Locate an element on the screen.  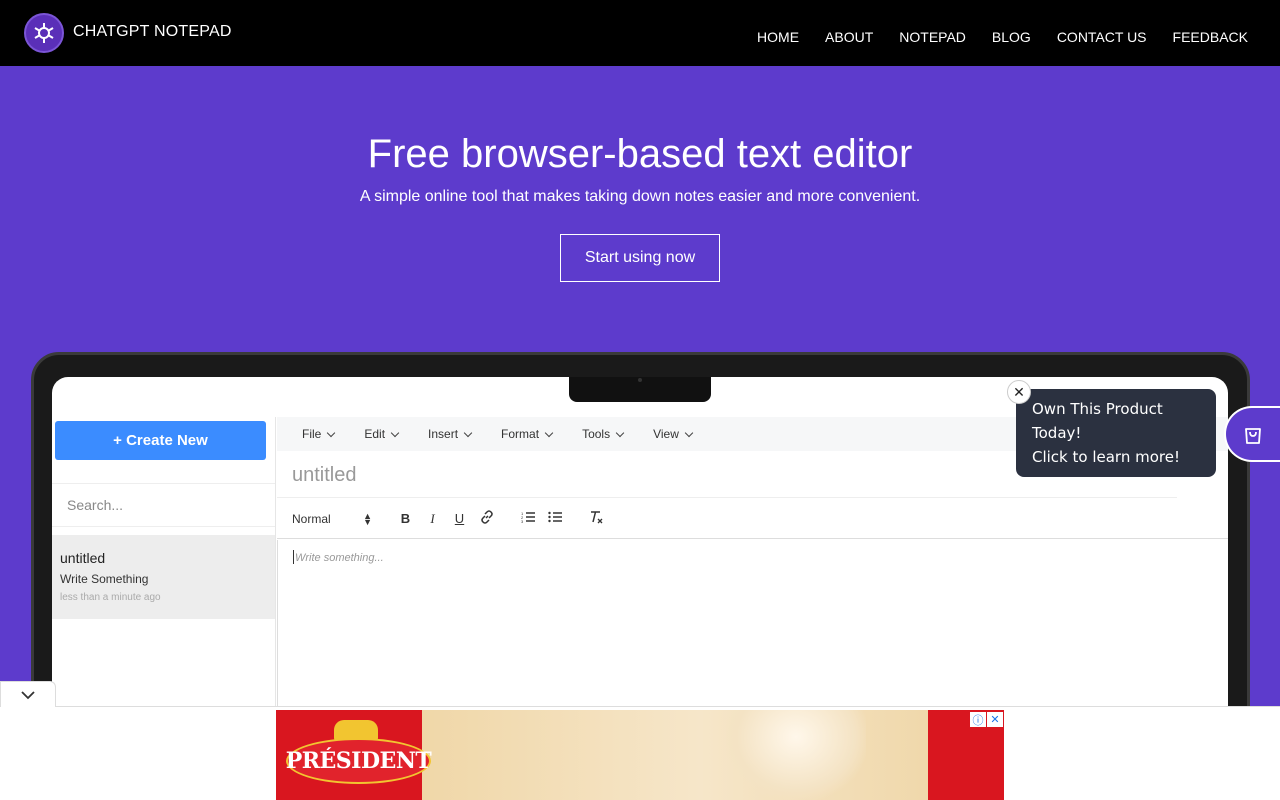
nav-blog: BLOG is located at coordinates (1011, 37).